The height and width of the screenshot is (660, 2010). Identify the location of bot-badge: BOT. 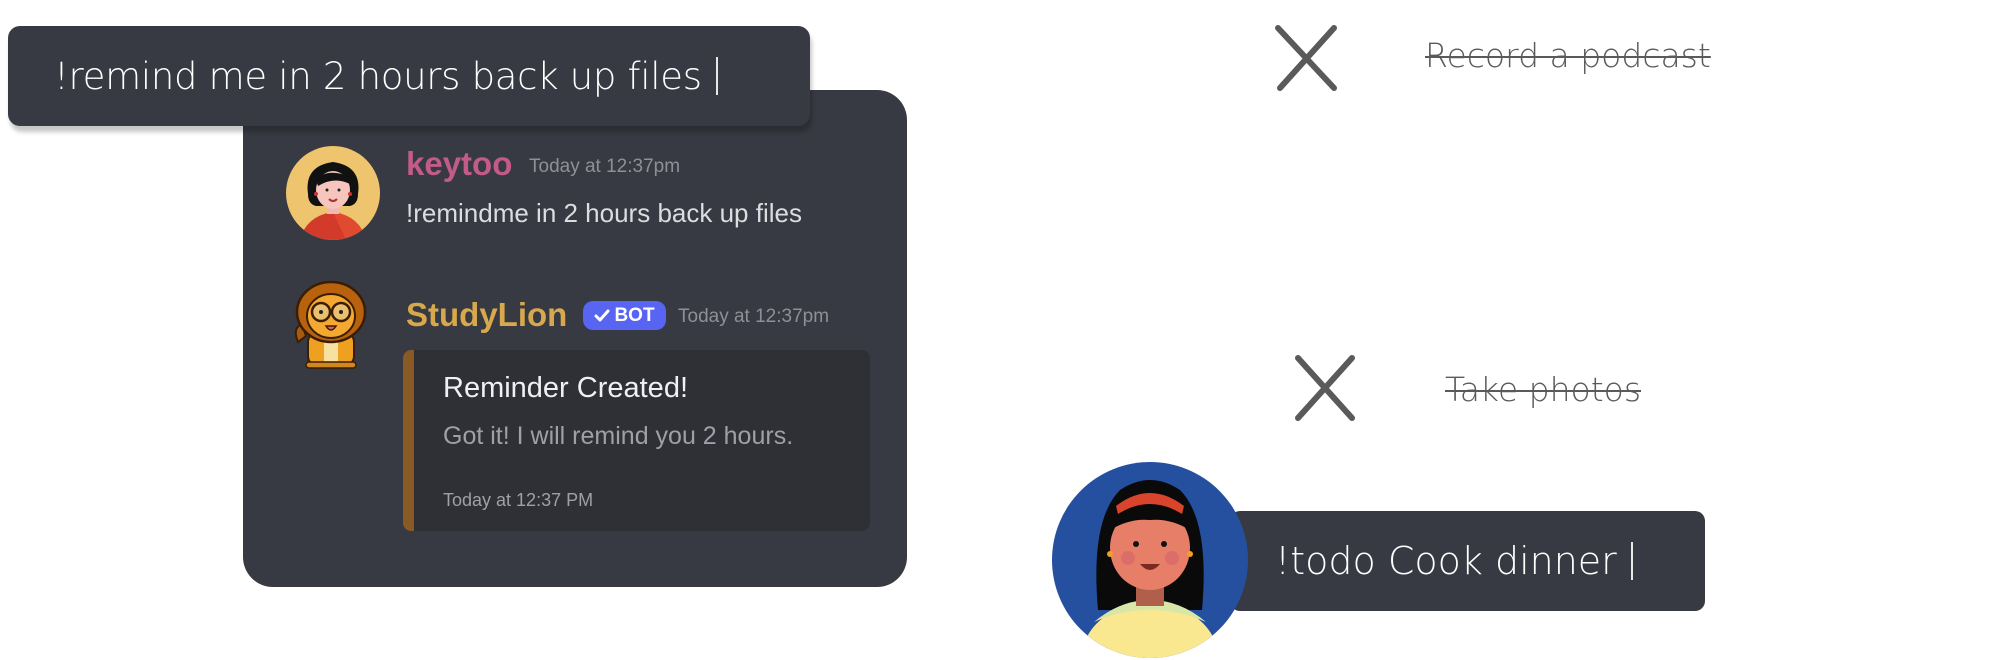
(624, 315).